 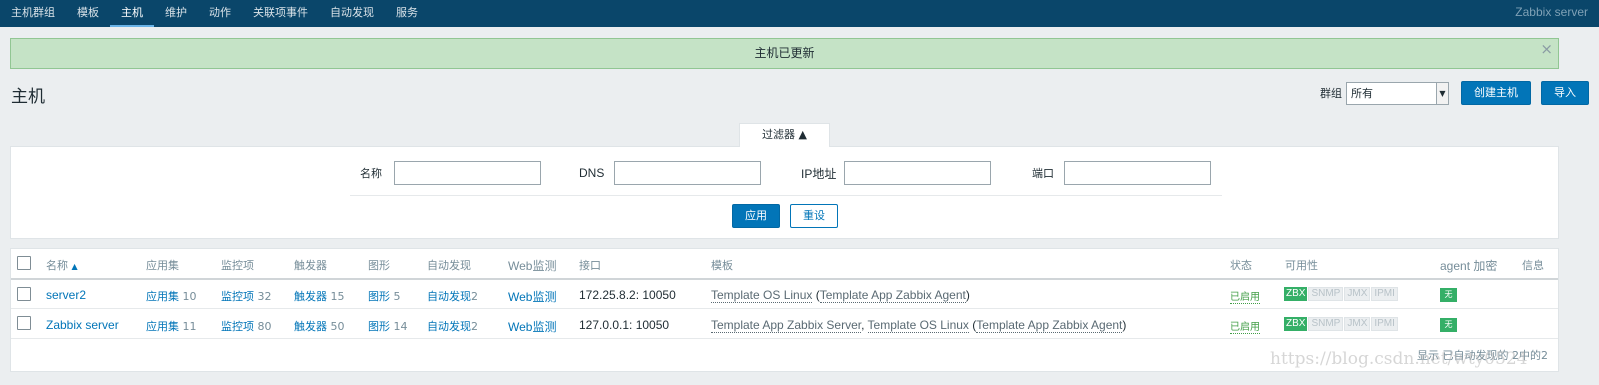 What do you see at coordinates (62, 265) in the screenshot?
I see `header-name: 名称 ▲` at bounding box center [62, 265].